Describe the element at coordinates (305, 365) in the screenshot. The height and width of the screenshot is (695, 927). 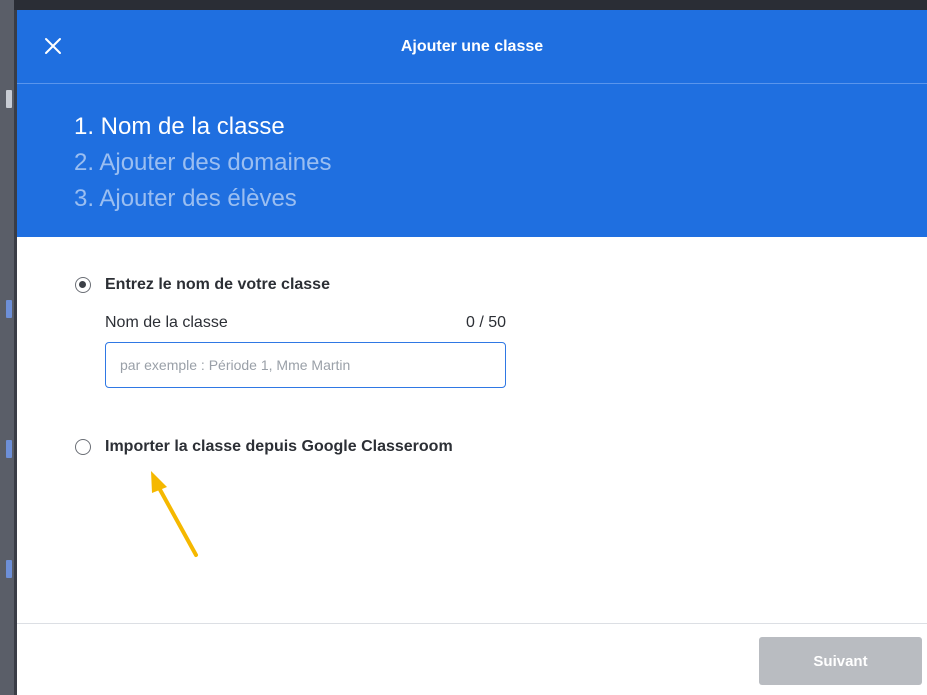
I see `class-name-input` at that location.